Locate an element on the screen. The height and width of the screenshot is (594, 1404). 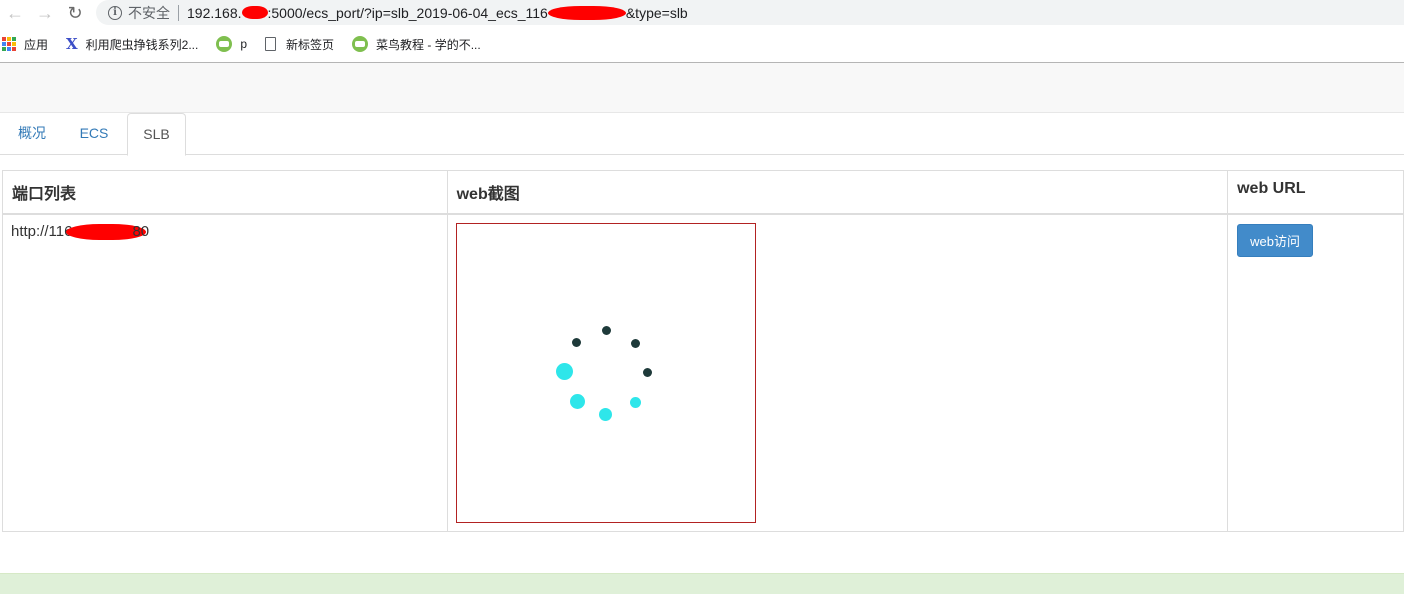
url-cell: web访问 is located at coordinates (1315, 372).